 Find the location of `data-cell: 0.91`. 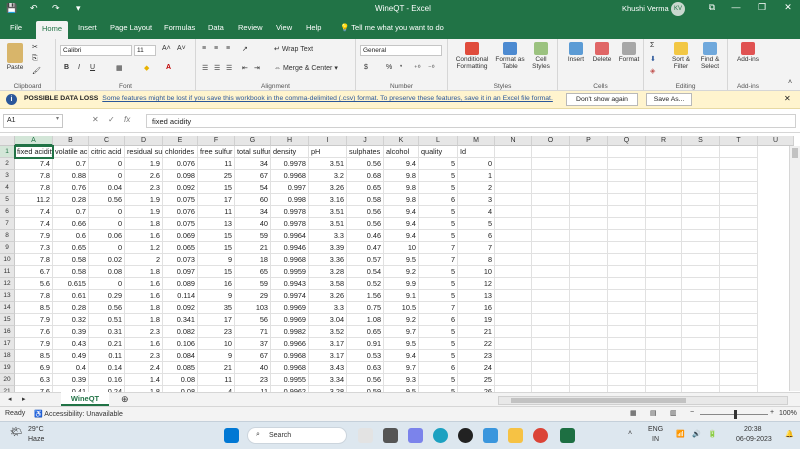

data-cell: 0.91 is located at coordinates (365, 344).